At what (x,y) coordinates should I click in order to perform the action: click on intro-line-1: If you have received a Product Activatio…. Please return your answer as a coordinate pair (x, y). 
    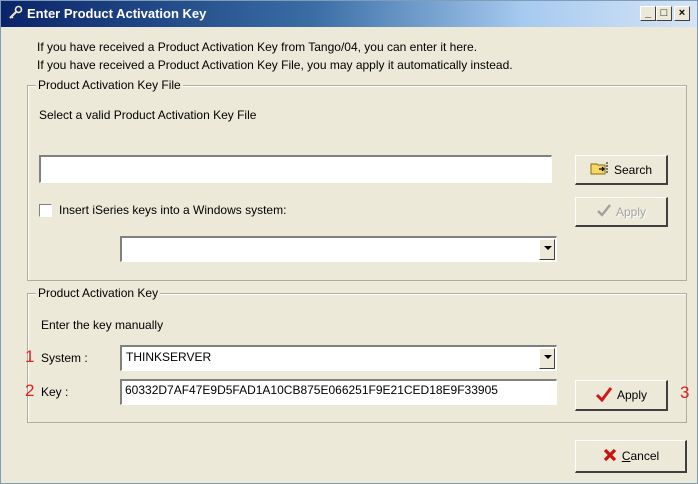
    Looking at the image, I should click on (257, 47).